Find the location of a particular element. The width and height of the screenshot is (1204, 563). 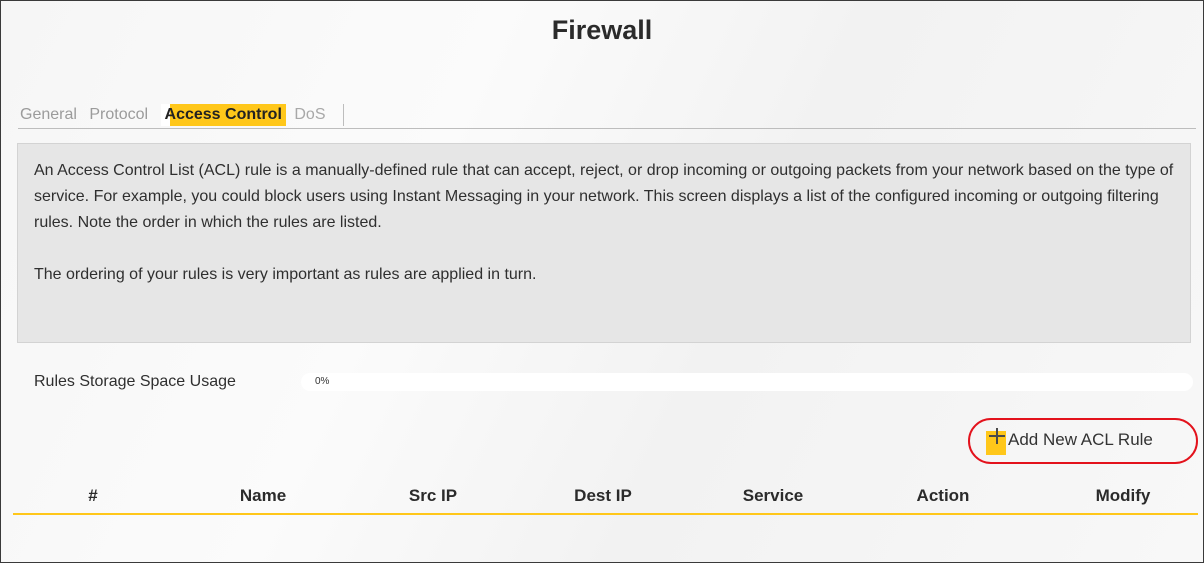

storage-usage-label: Rules Storage Space Usage is located at coordinates (135, 381).